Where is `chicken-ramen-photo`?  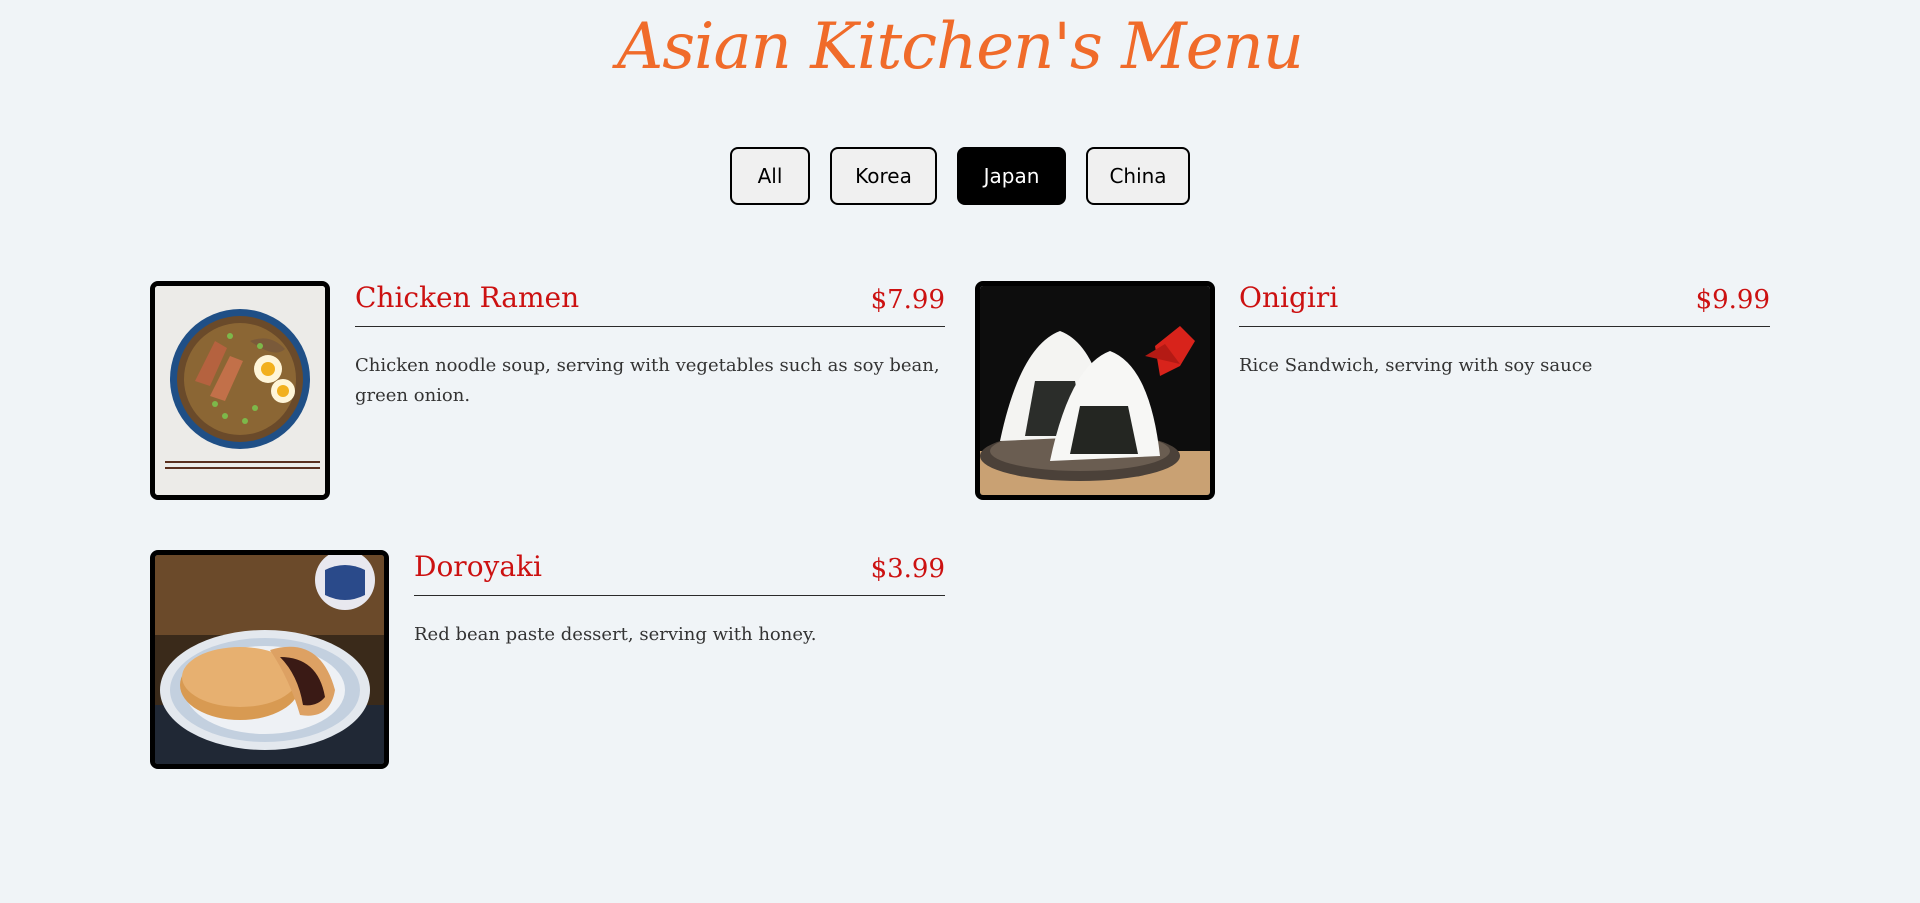 chicken-ramen-photo is located at coordinates (240, 390).